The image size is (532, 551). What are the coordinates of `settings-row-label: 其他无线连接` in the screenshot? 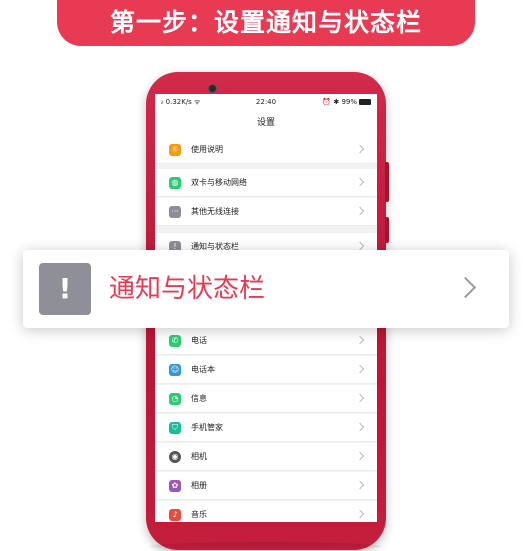 It's located at (215, 211).